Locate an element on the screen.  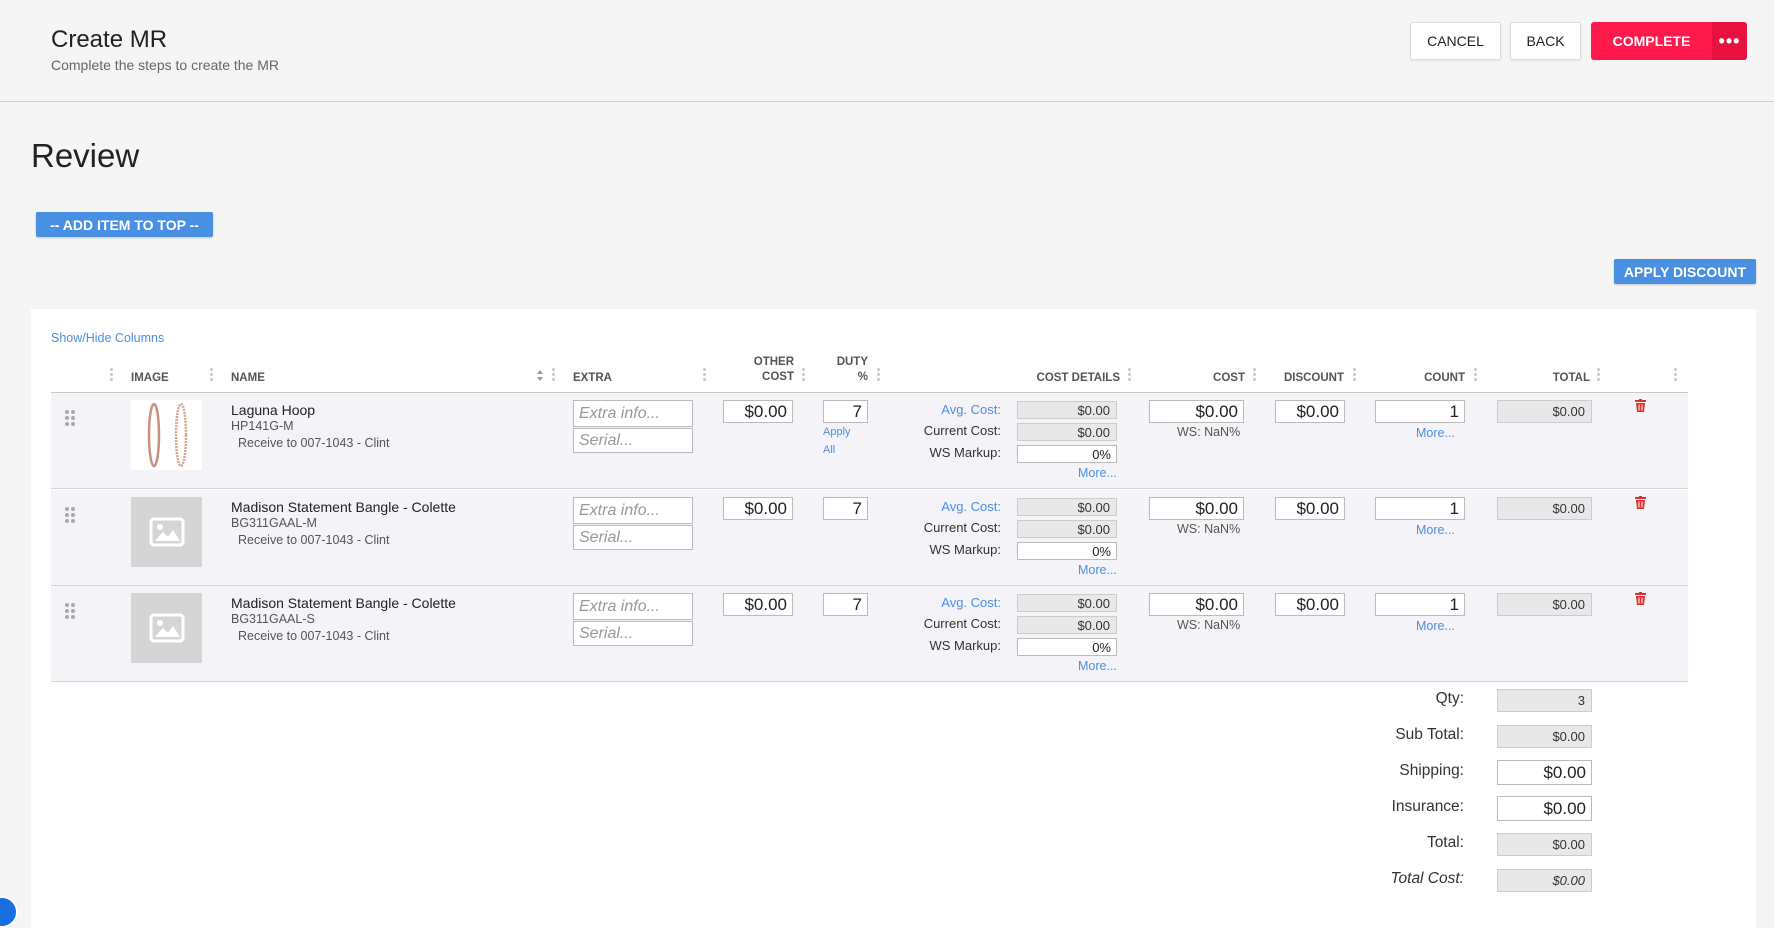
insurance-input: $0.00 is located at coordinates (1544, 808).